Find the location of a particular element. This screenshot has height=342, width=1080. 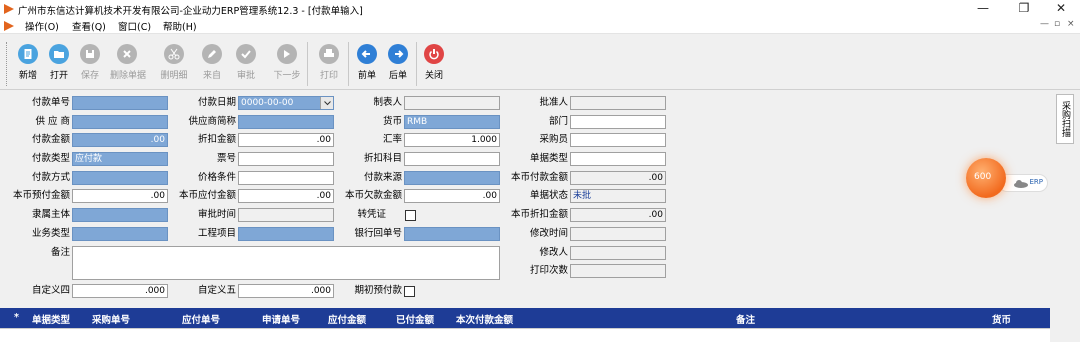

mdi-restore-button: ▫ is located at coordinates (1057, 24).